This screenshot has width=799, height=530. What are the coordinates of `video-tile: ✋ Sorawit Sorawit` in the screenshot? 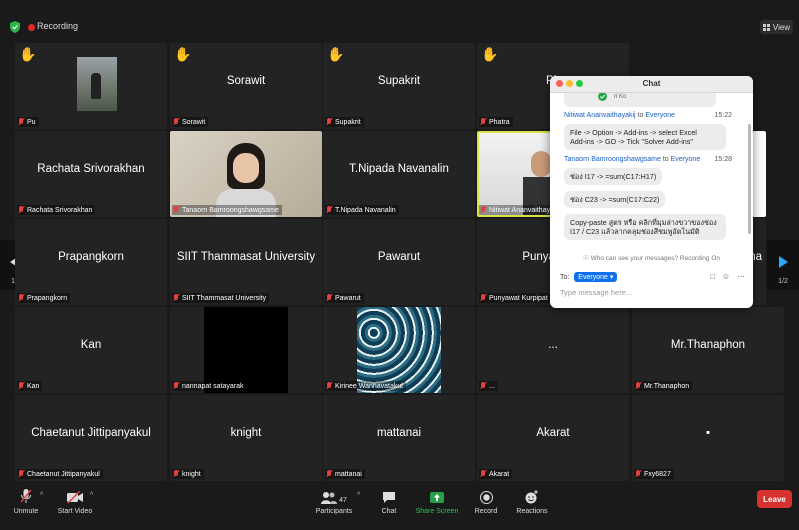 It's located at (246, 86).